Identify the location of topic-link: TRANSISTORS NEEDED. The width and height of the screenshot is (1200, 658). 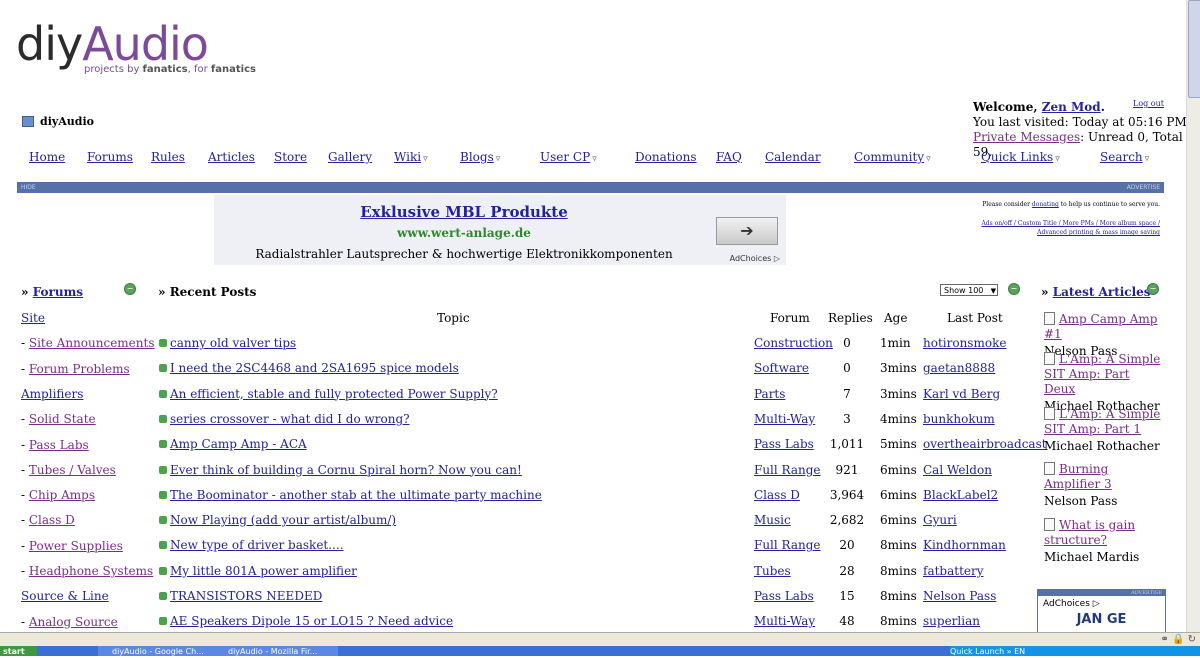
(240, 596).